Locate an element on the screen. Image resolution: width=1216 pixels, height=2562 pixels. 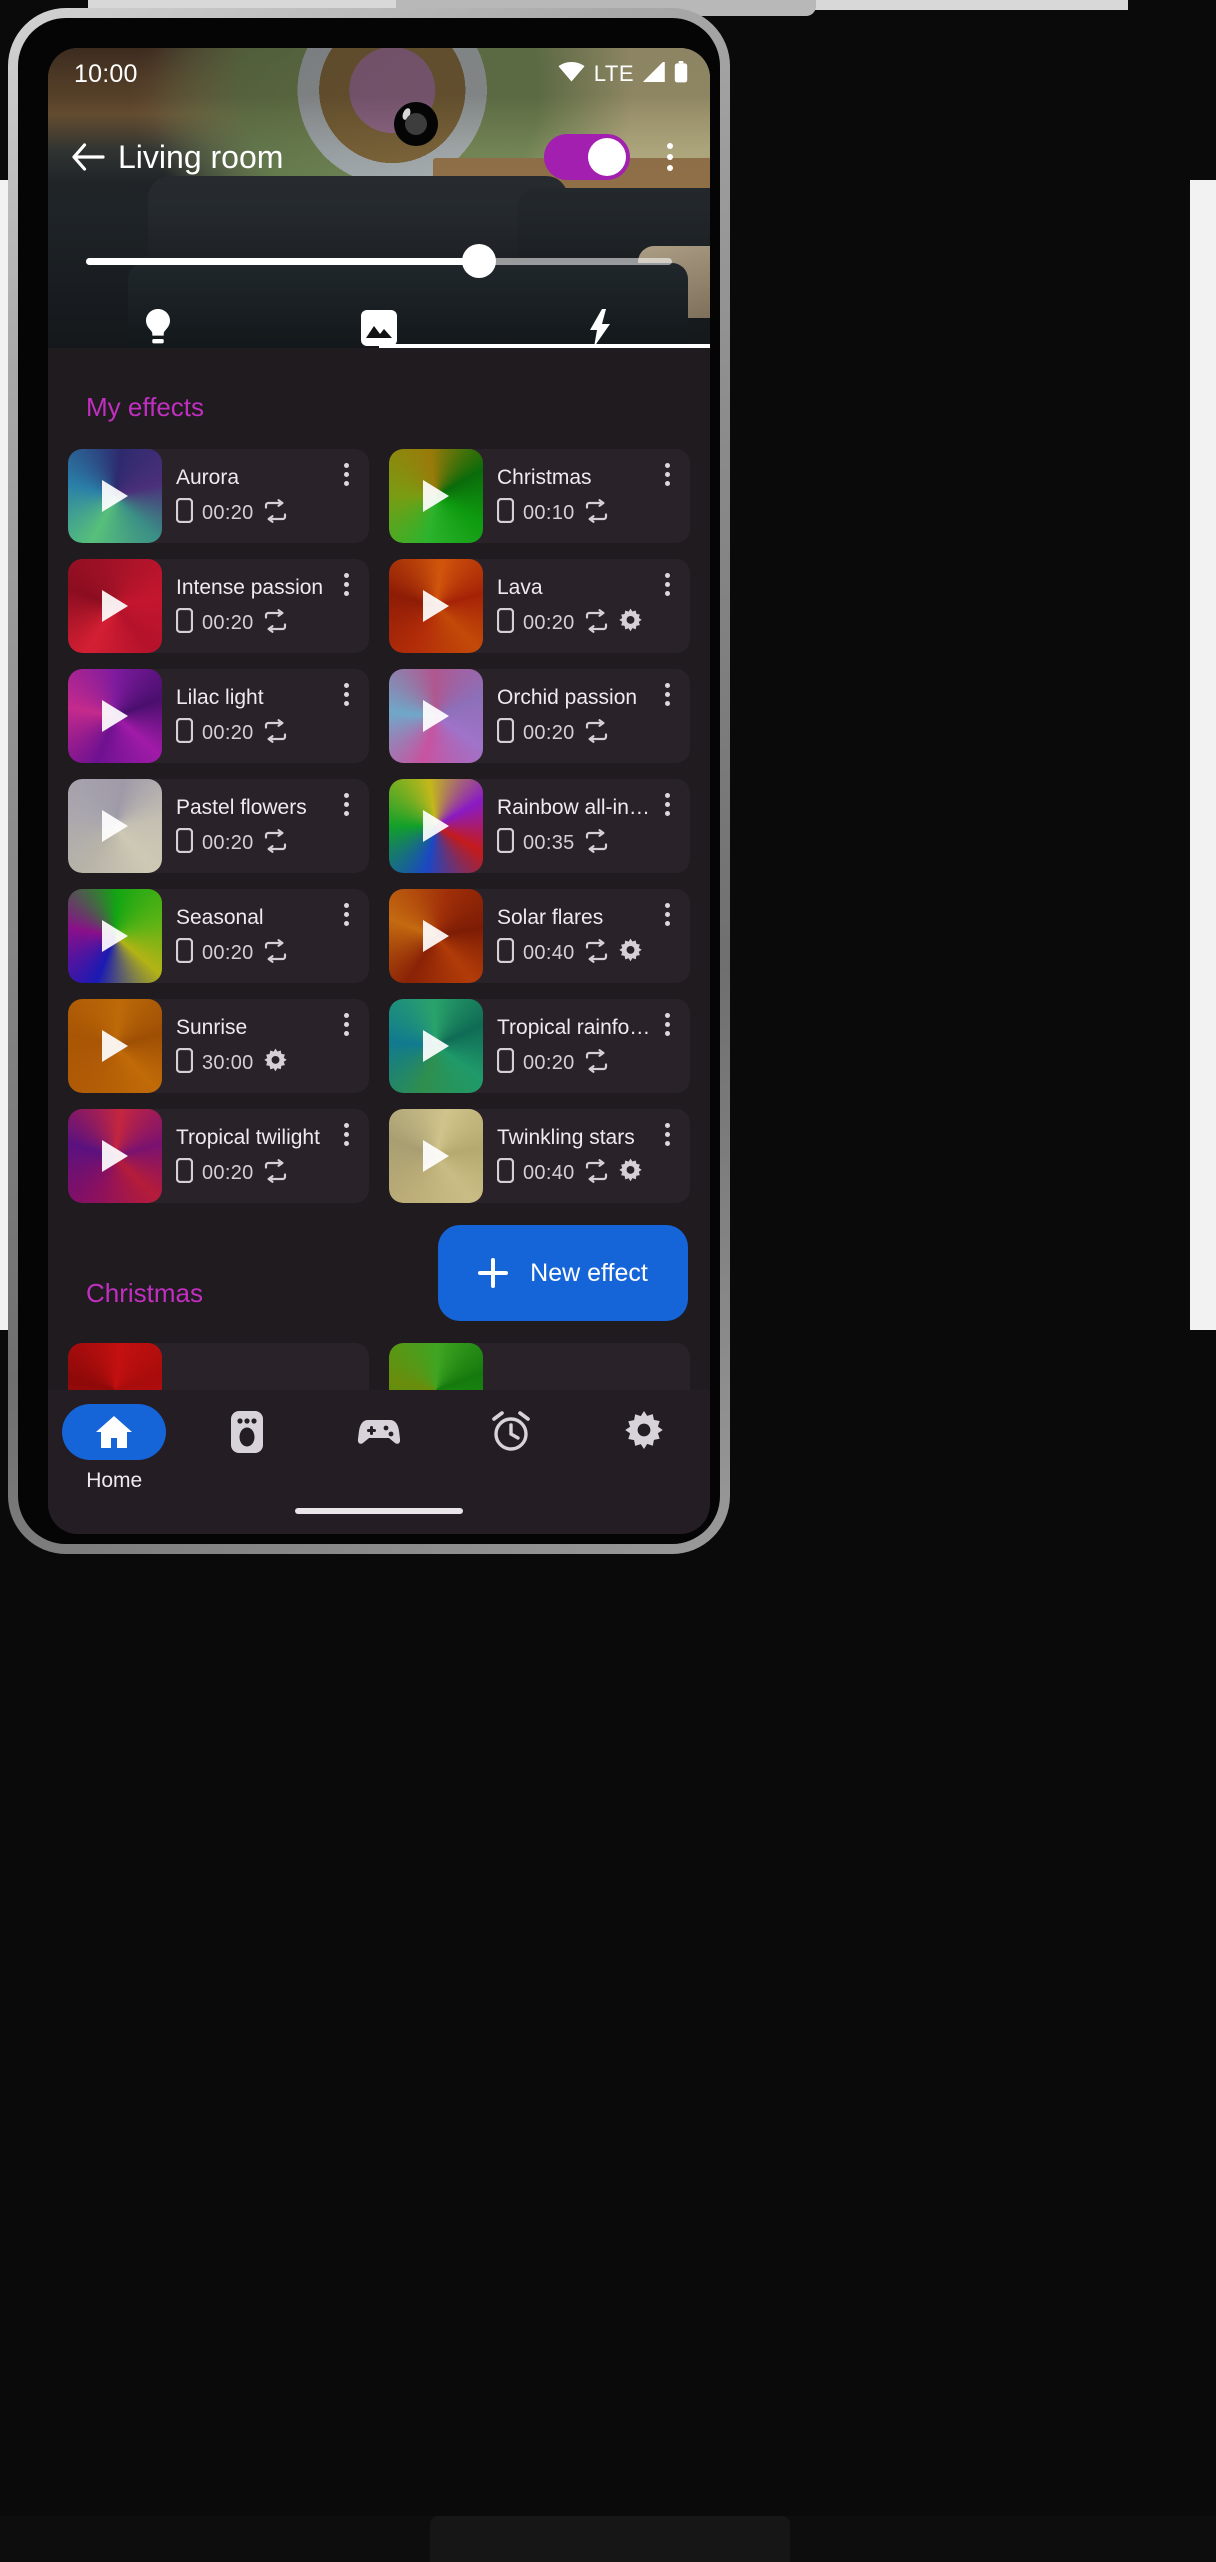
effect-card: Aurora 00:20 is located at coordinates (218, 496).